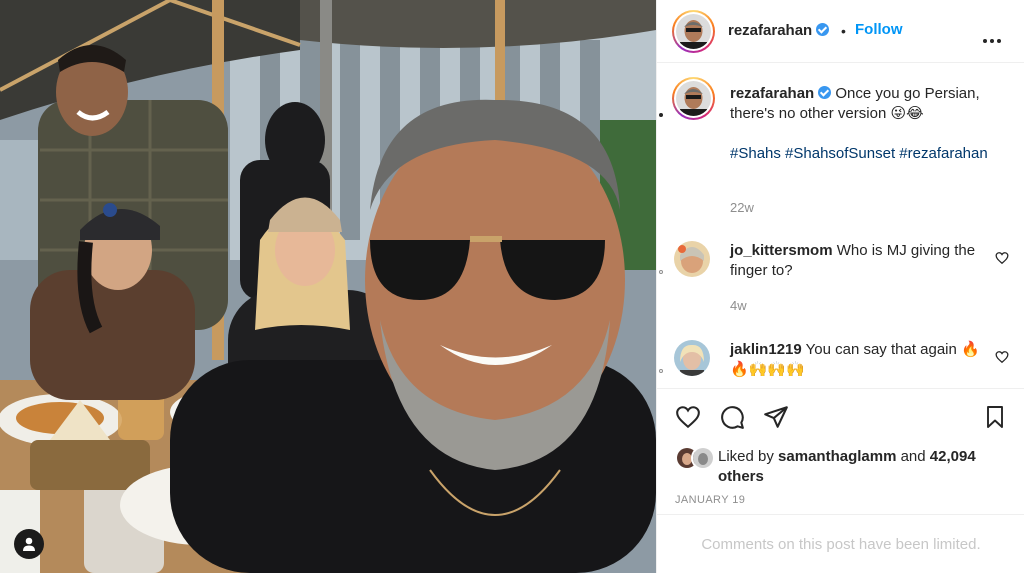  I want to click on send-icon, so click(776, 417).